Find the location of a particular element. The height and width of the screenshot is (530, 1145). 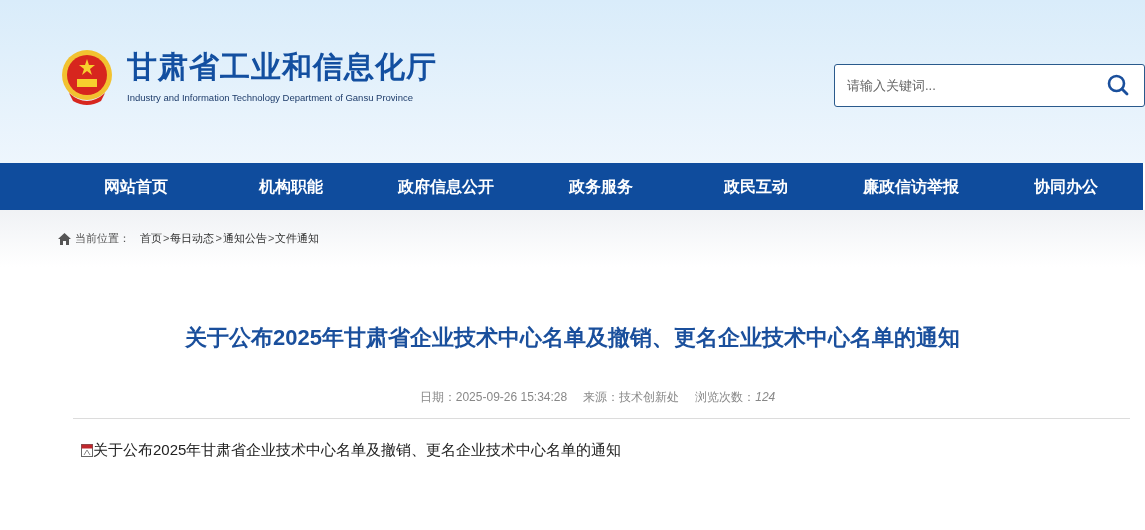

breadcrumb-link: 文件通知 is located at coordinates (297, 238).